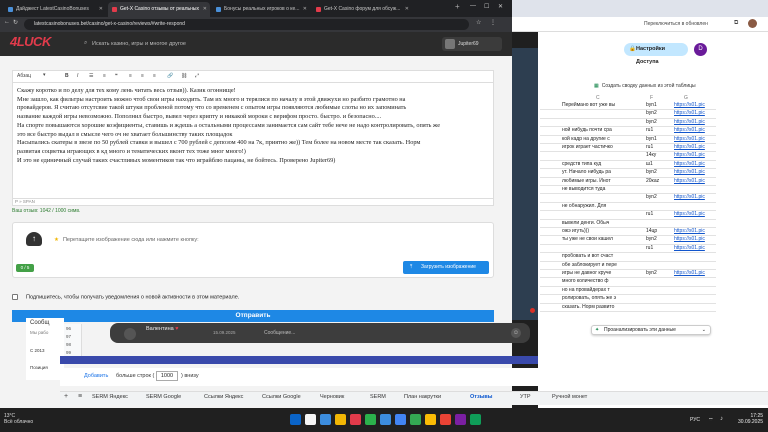  Describe the element at coordinates (24, 76) in the screenshot. I see `format-select: Абзац` at that location.